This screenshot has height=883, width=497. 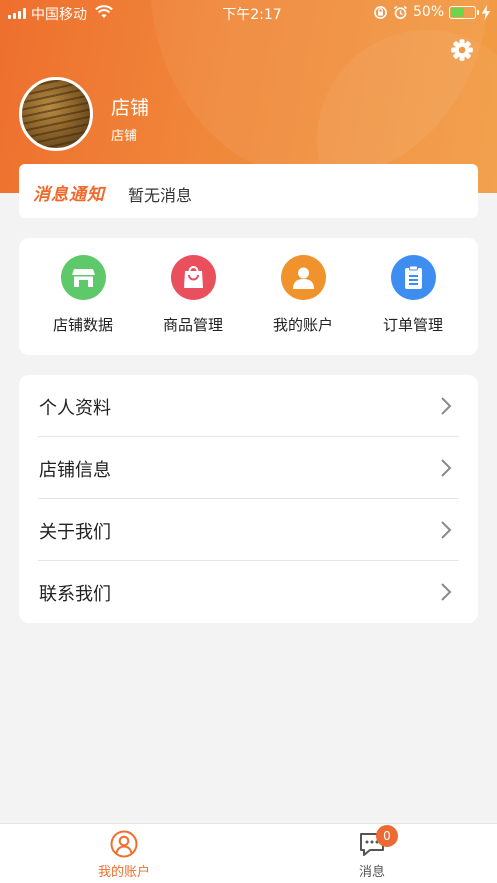 I want to click on notice-text: 暂无消息, so click(x=160, y=195).